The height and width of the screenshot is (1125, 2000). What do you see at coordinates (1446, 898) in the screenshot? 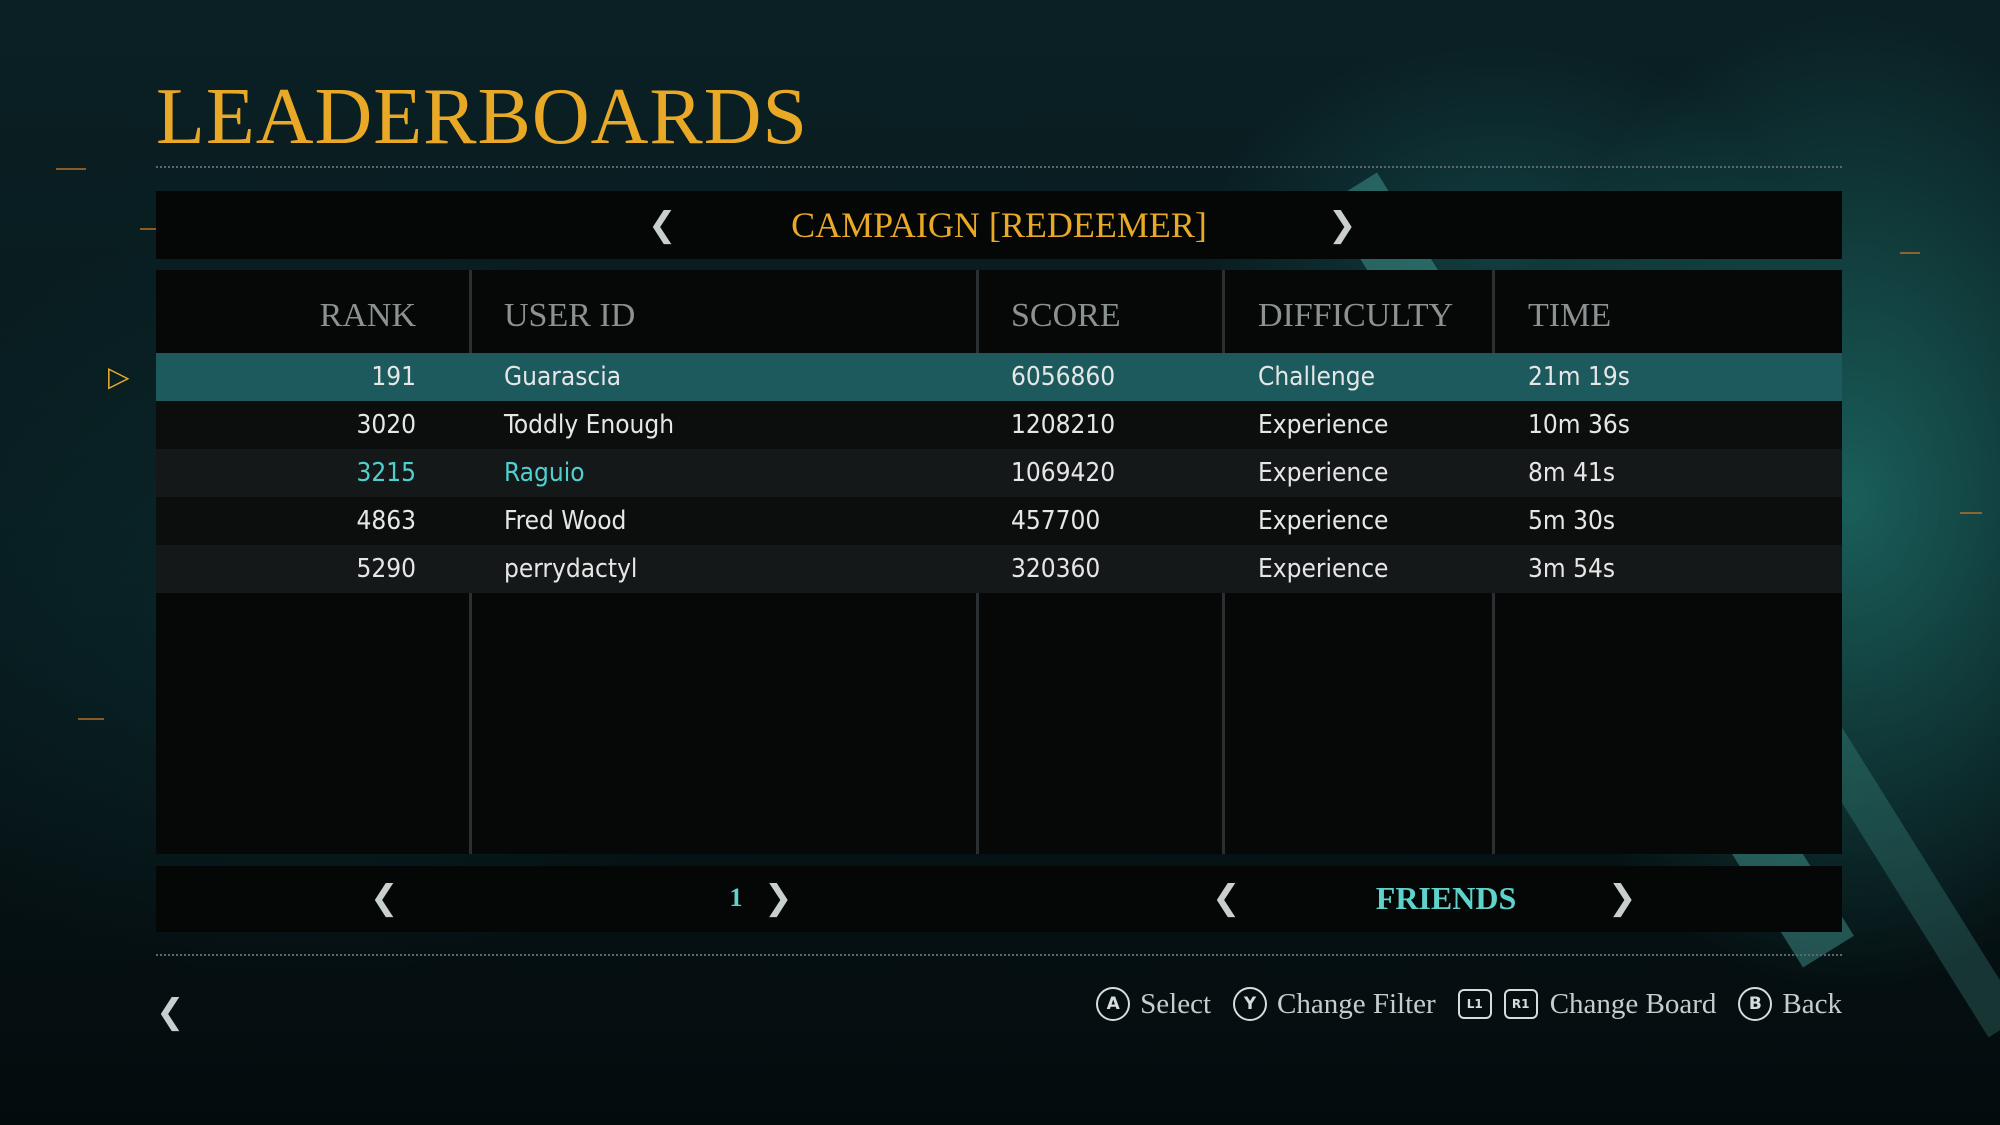
I see `filter-label: FRIENDS` at bounding box center [1446, 898].